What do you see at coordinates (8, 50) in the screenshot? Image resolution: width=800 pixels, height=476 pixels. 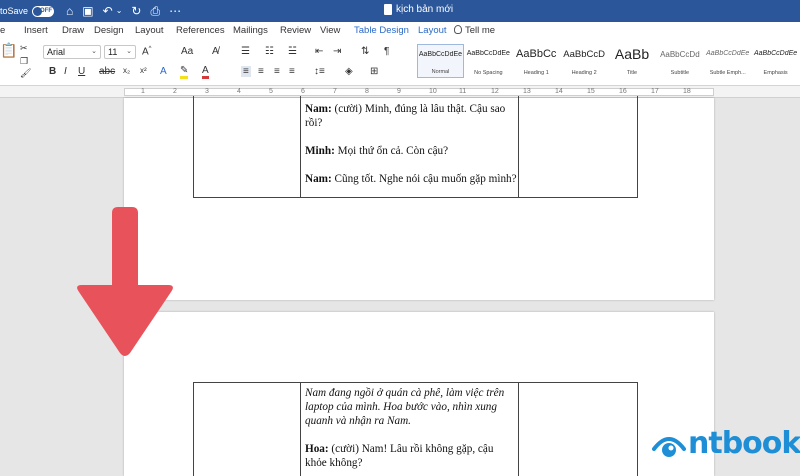 I see `paste-icon: 📋` at bounding box center [8, 50].